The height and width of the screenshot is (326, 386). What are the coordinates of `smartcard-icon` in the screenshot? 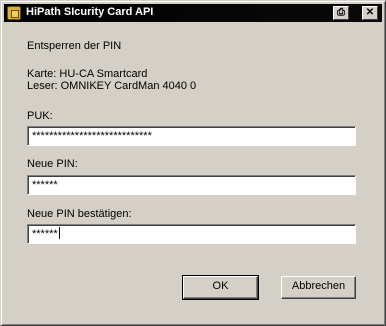 It's located at (14, 13).